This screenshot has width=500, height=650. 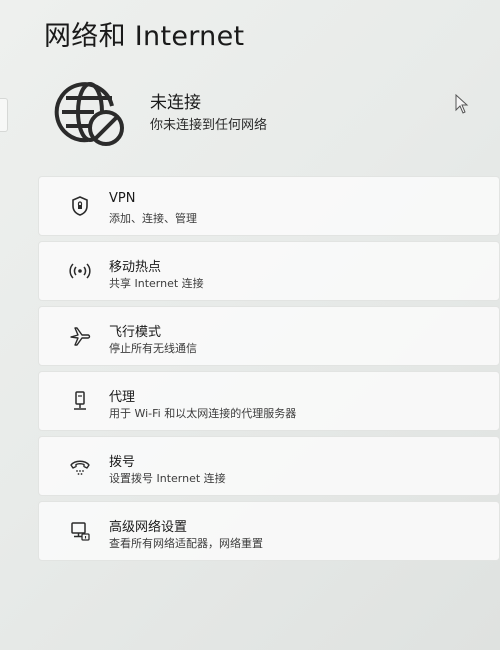 I want to click on dial-up-subtitle: 设置拨号 Internet 连接, so click(x=167, y=478).